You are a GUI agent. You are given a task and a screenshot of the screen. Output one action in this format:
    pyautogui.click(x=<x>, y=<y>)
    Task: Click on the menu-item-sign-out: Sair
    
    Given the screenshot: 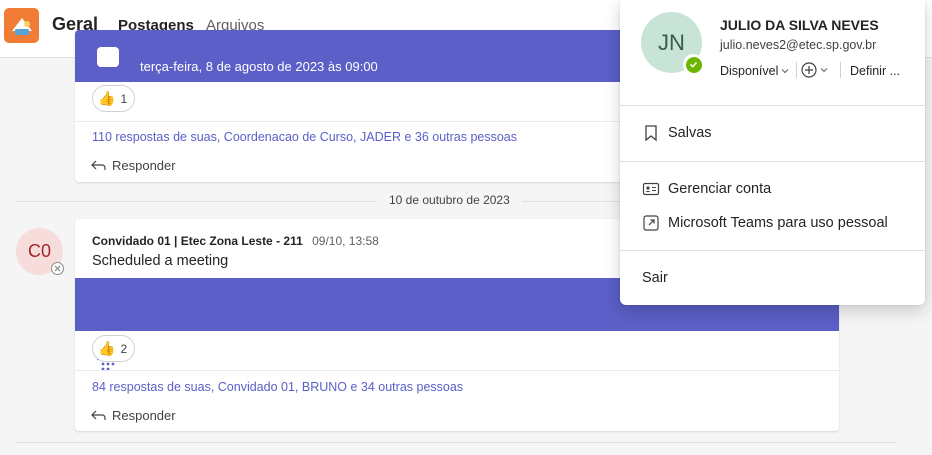 What is the action you would take?
    pyautogui.click(x=655, y=278)
    